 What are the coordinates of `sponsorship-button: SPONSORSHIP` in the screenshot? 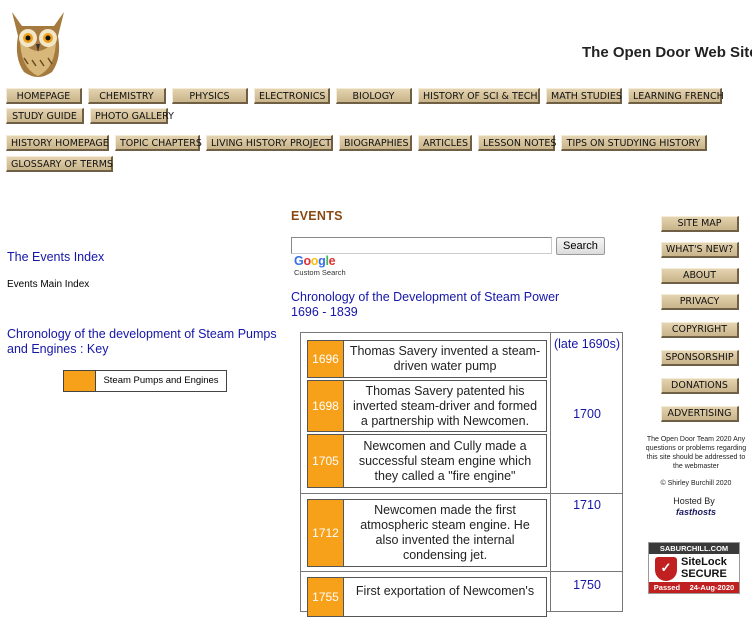 It's located at (700, 358).